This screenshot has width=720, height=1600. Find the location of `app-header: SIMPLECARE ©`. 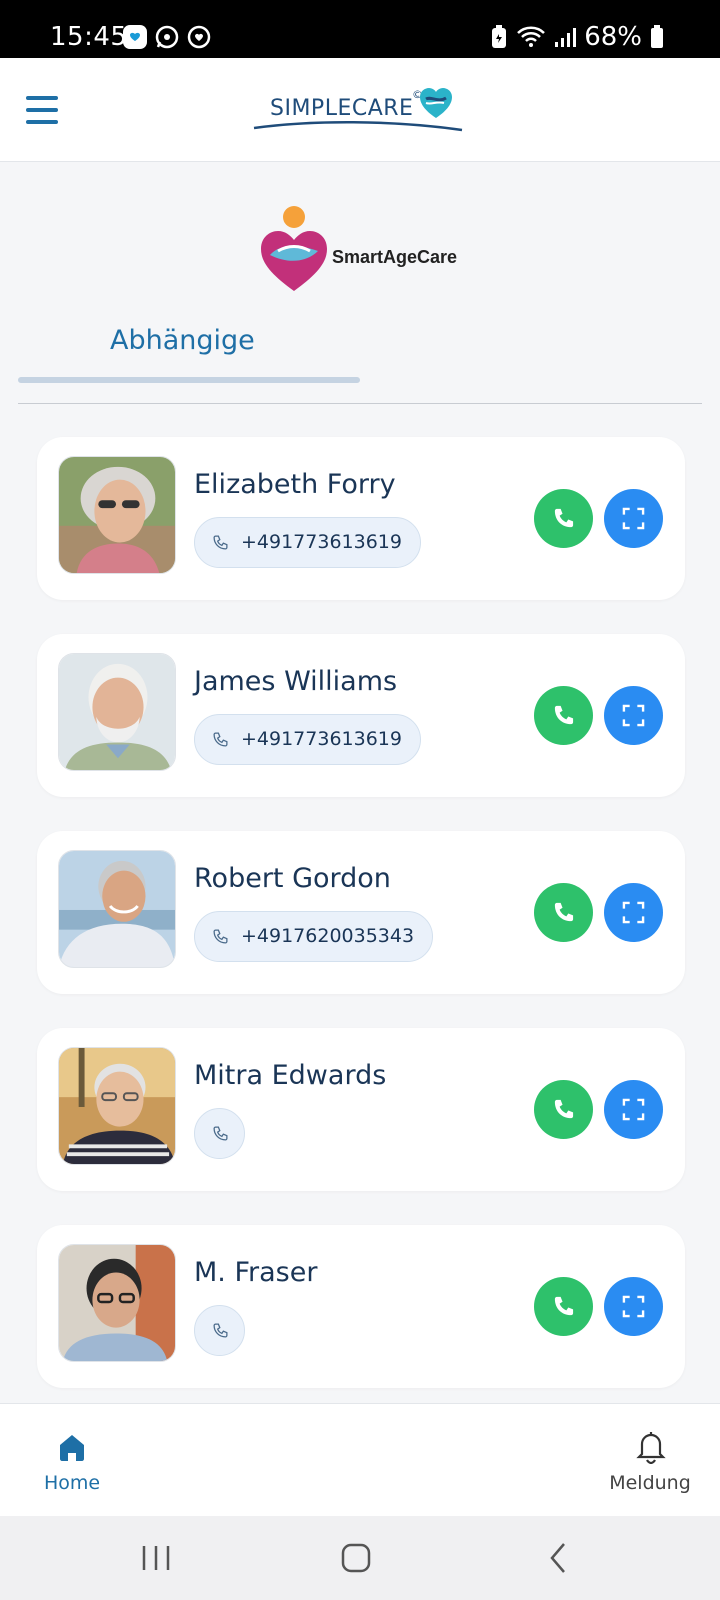

app-header: SIMPLECARE © is located at coordinates (360, 110).